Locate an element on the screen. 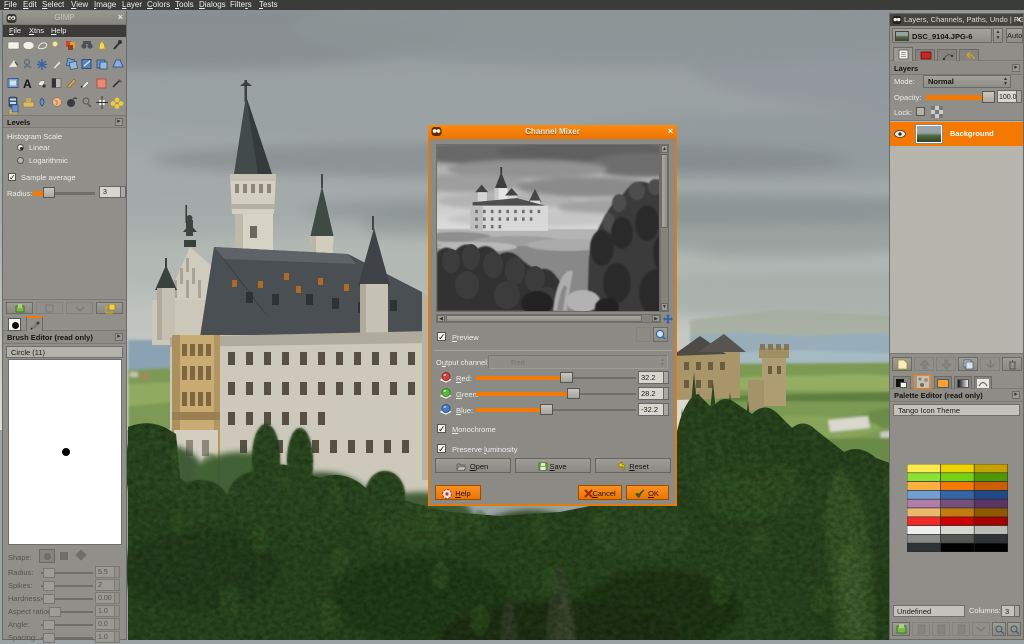 This screenshot has width=1024, height=644. svg-text: A is located at coordinates (27, 84).